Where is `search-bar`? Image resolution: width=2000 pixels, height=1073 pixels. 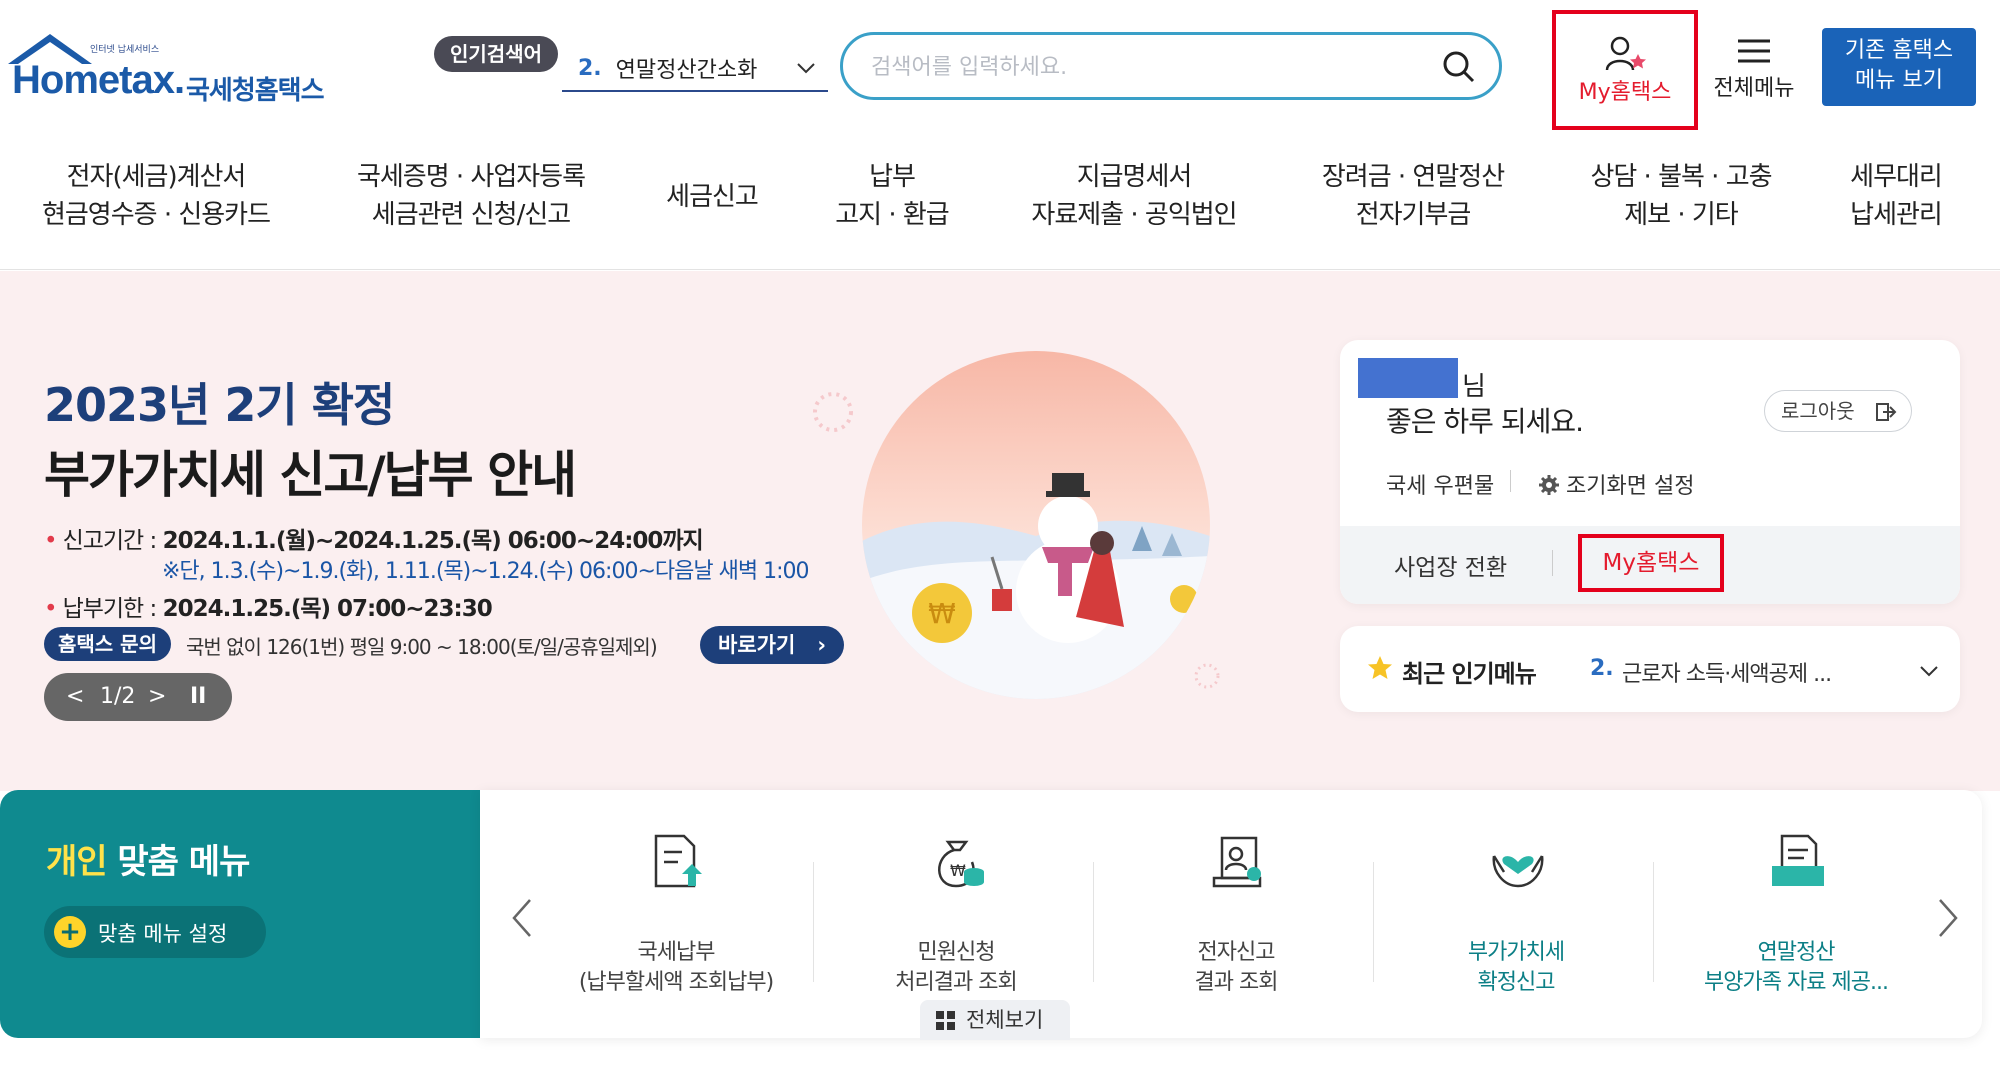 search-bar is located at coordinates (1171, 66).